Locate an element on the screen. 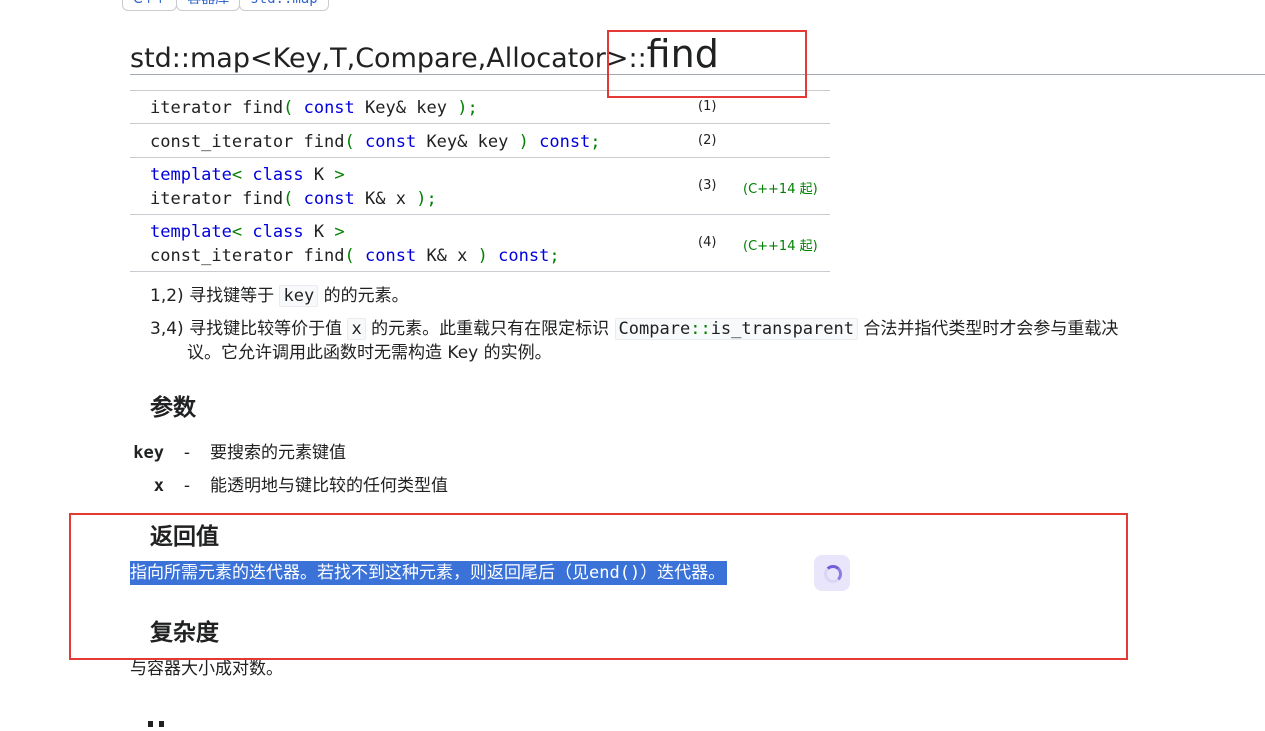 Image resolution: width=1265 pixels, height=731 pixels. overload-number: (1) is located at coordinates (707, 106).